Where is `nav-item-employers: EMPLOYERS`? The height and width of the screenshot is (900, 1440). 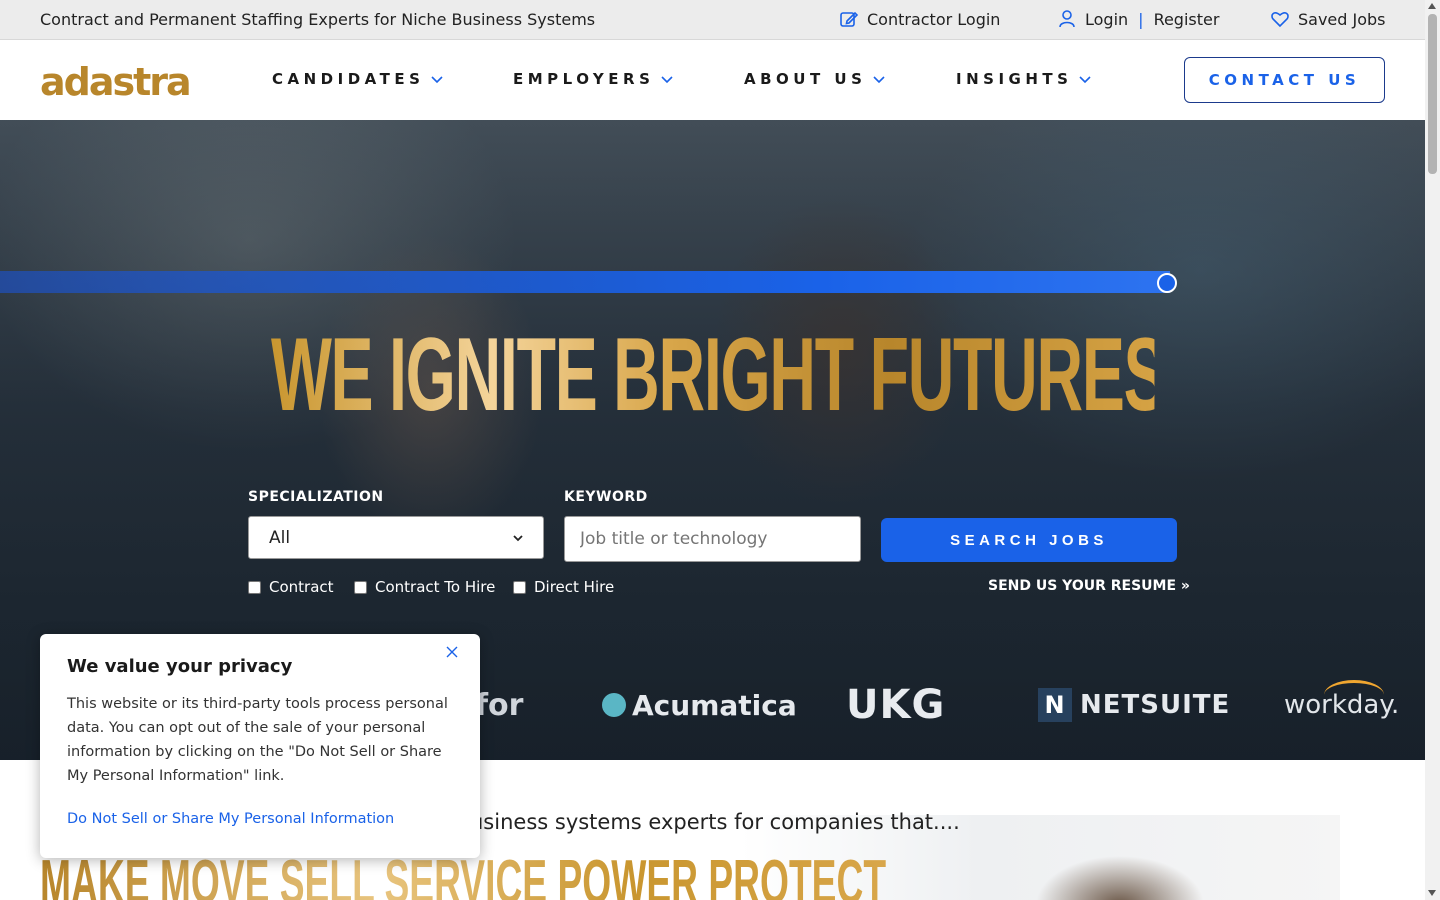
nav-item-employers: EMPLOYERS is located at coordinates (593, 79).